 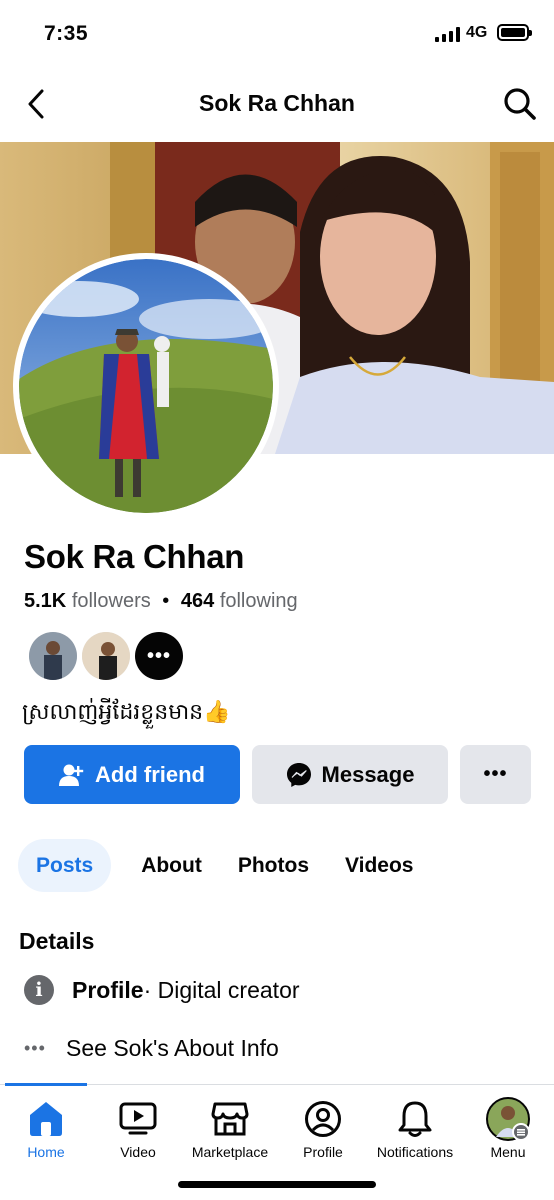 I want to click on nav-video: Video, so click(x=138, y=1129).